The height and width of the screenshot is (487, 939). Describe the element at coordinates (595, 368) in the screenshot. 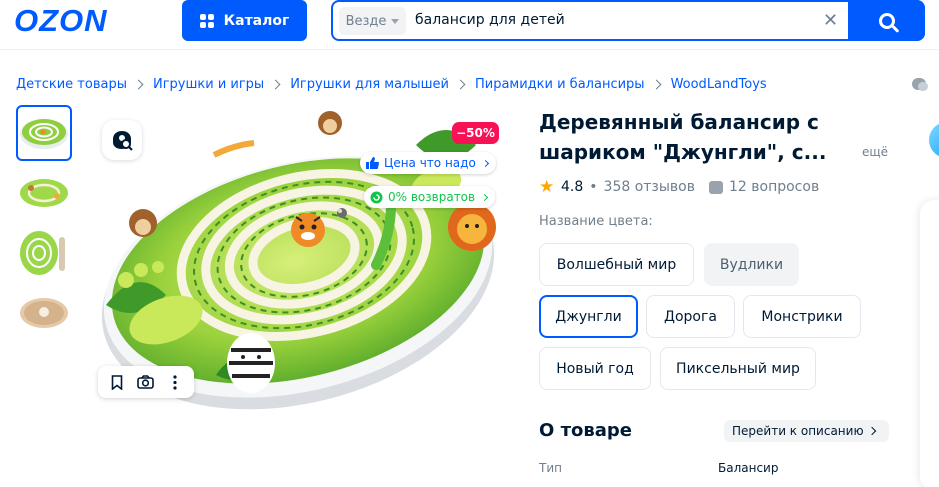

I see `color-option: Новый год` at that location.